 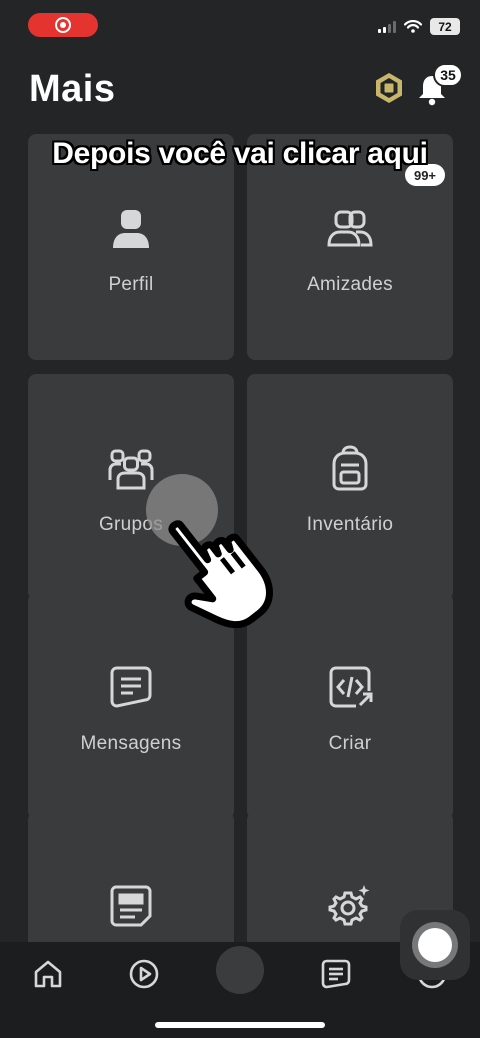 What do you see at coordinates (448, 75) in the screenshot?
I see `notification-badge: 35` at bounding box center [448, 75].